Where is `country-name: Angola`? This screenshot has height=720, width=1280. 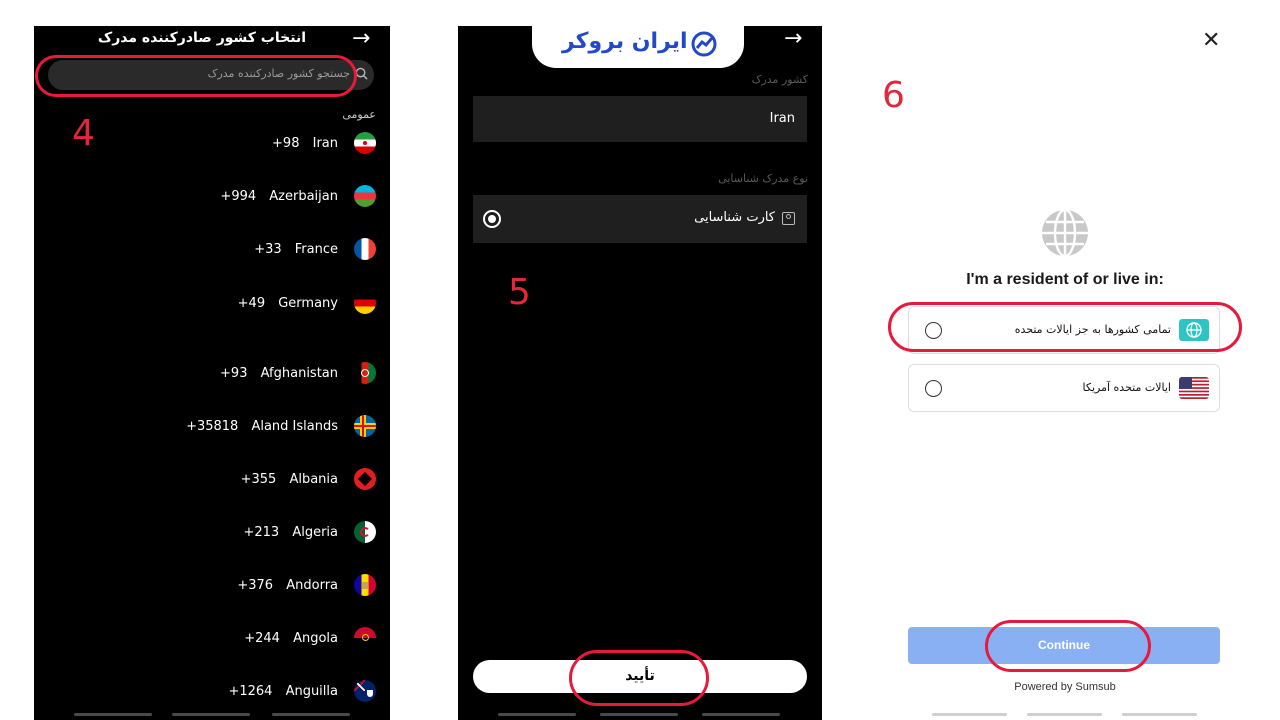
country-name: Angola is located at coordinates (315, 638).